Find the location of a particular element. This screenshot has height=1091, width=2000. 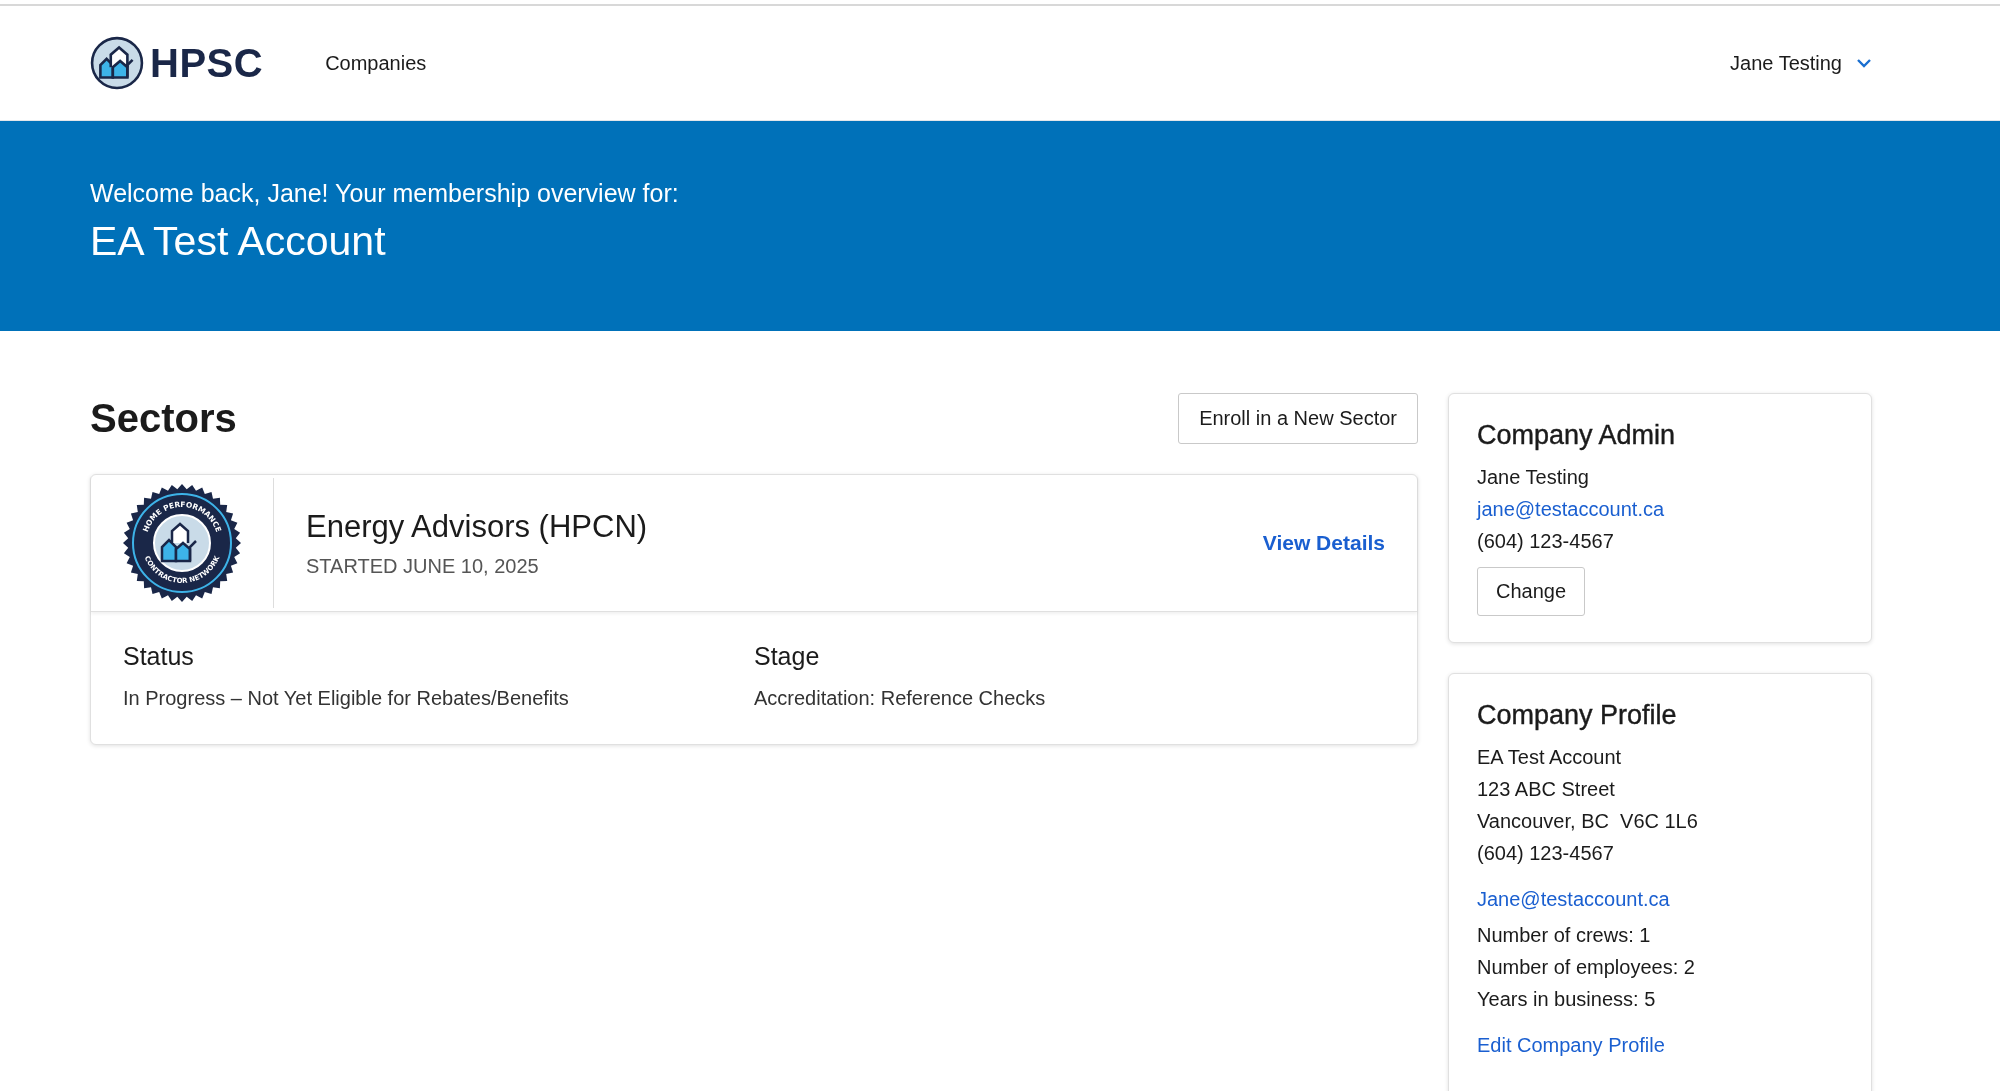

enroll-button: Enroll in a New Sector is located at coordinates (1298, 418).